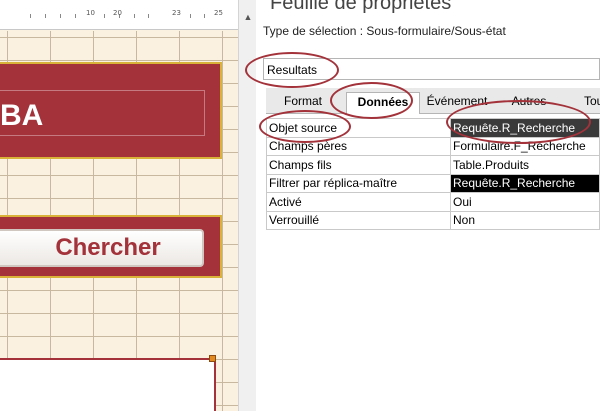 The width and height of the screenshot is (600, 411). I want to click on results-subform-control, so click(108, 384).